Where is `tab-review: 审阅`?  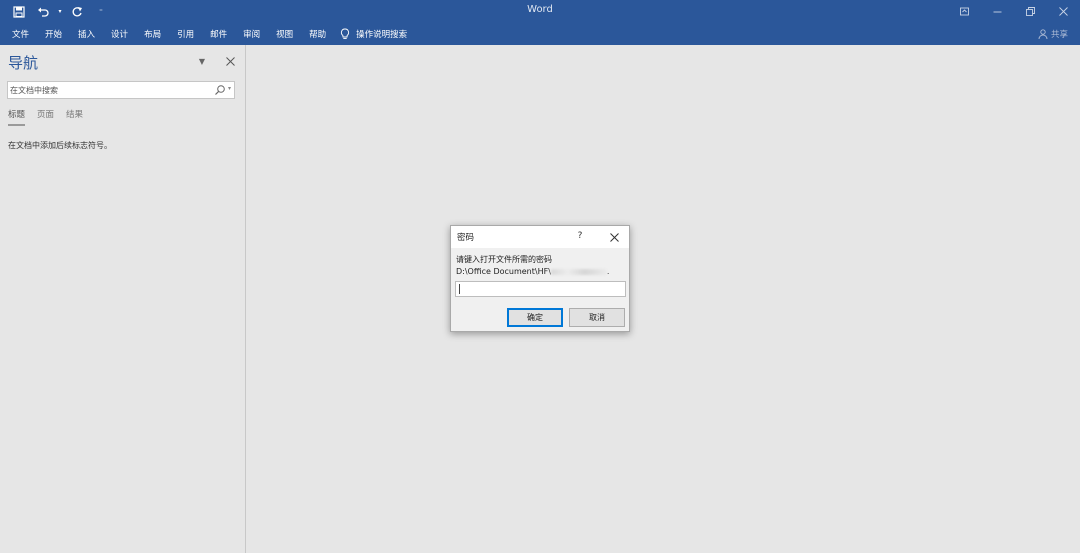
tab-review: 审阅 is located at coordinates (251, 34).